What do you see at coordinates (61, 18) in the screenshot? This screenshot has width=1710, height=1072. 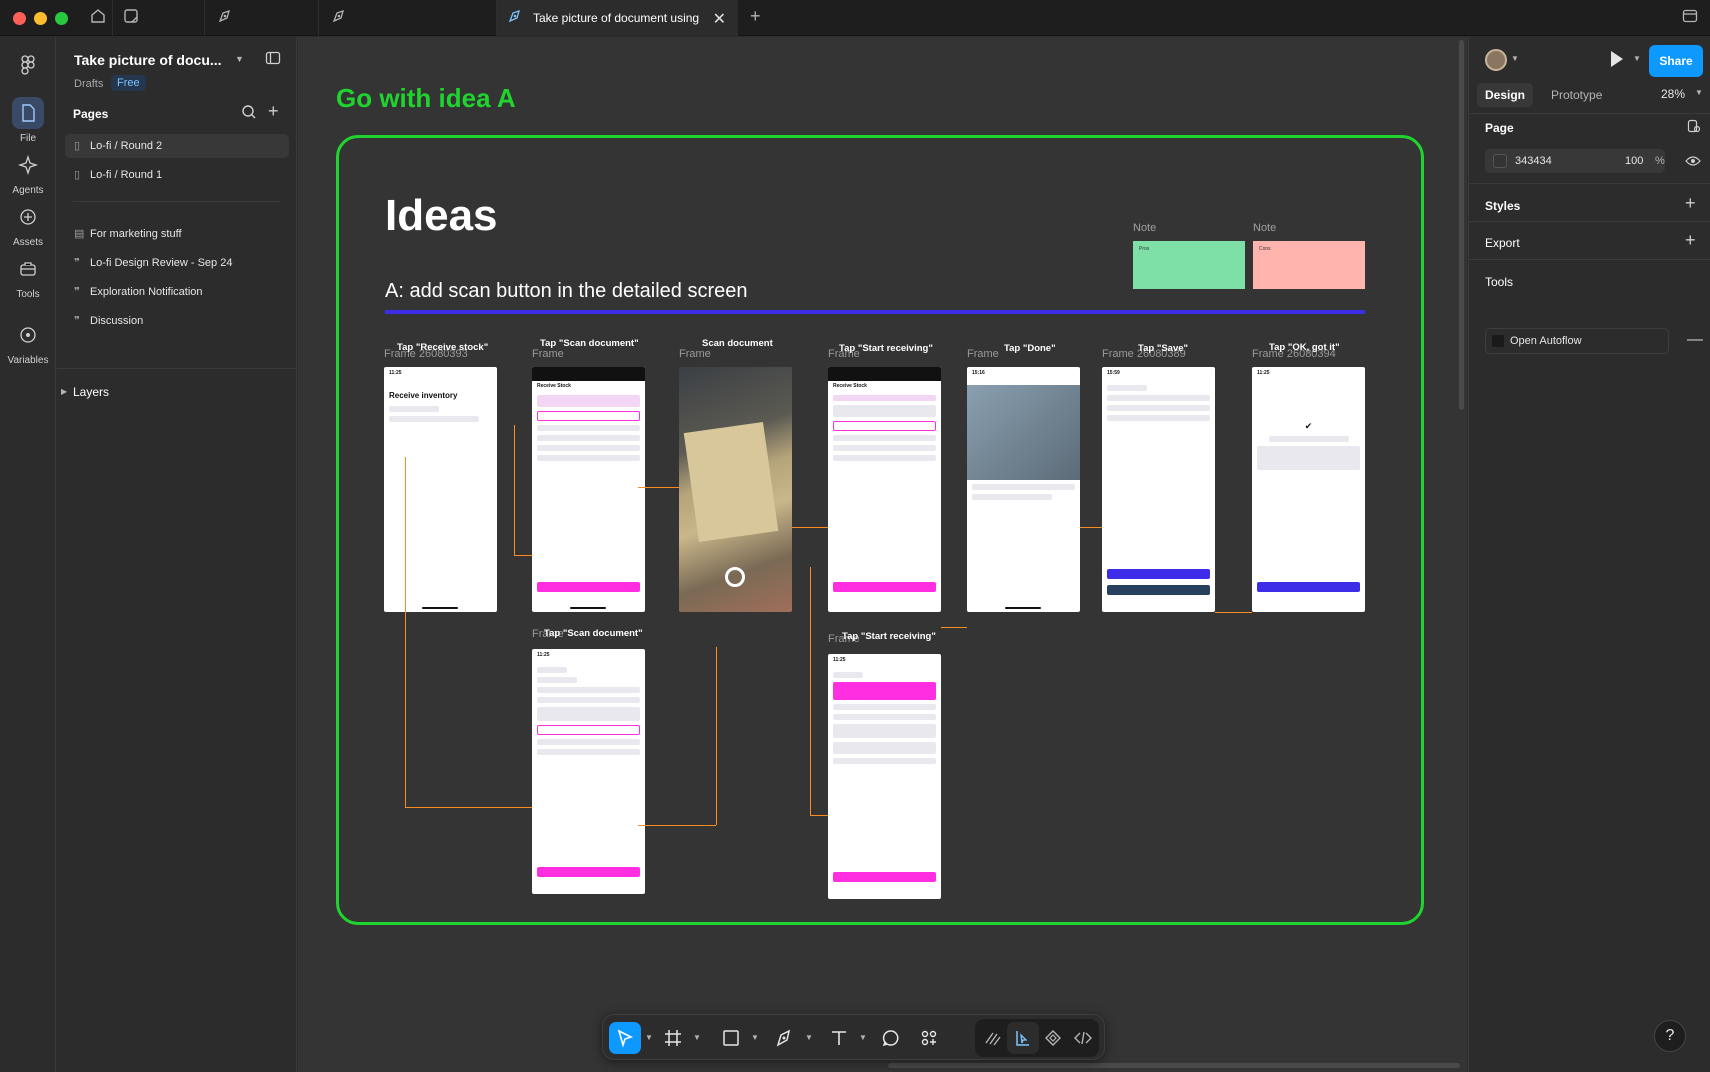 I see `zoom-window-button` at bounding box center [61, 18].